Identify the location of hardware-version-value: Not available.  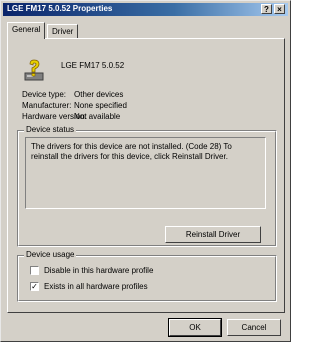
(97, 116).